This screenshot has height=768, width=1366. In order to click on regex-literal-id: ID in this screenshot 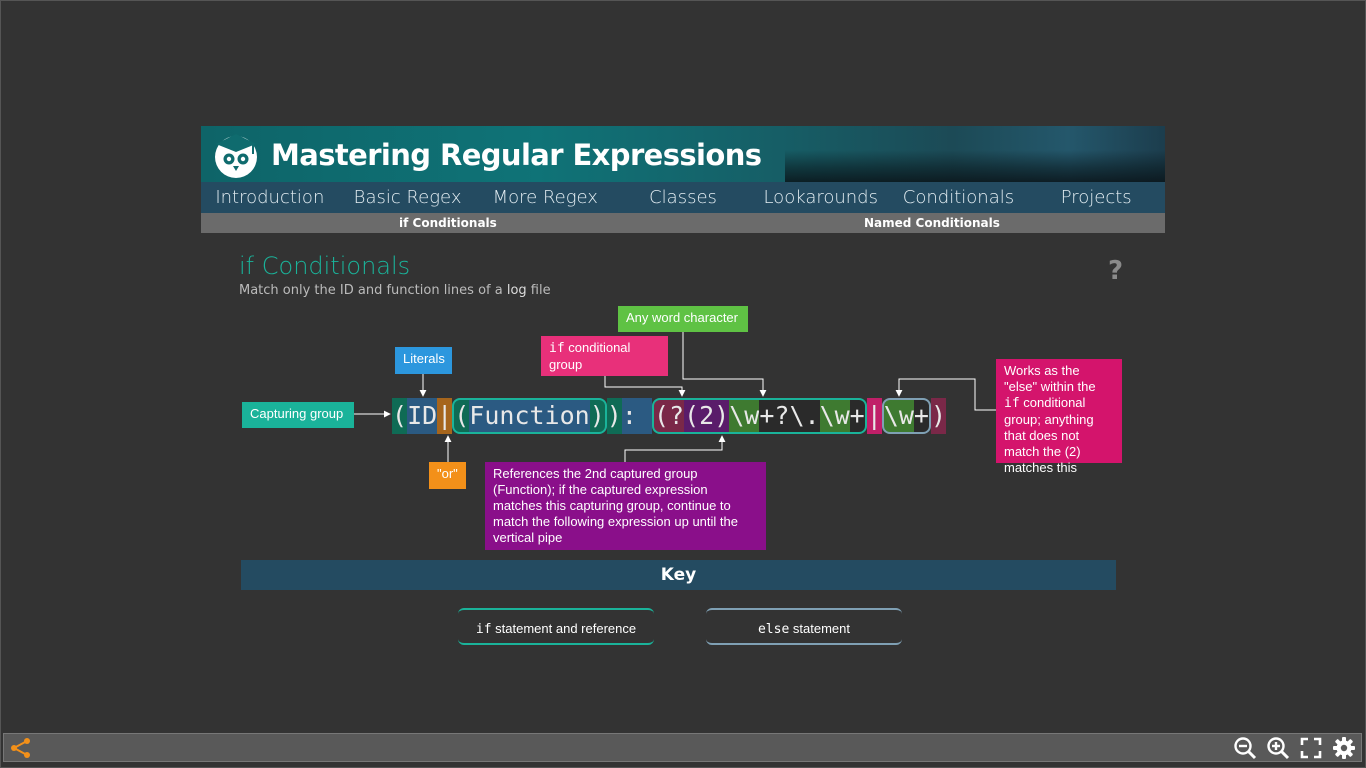, I will do `click(422, 416)`.